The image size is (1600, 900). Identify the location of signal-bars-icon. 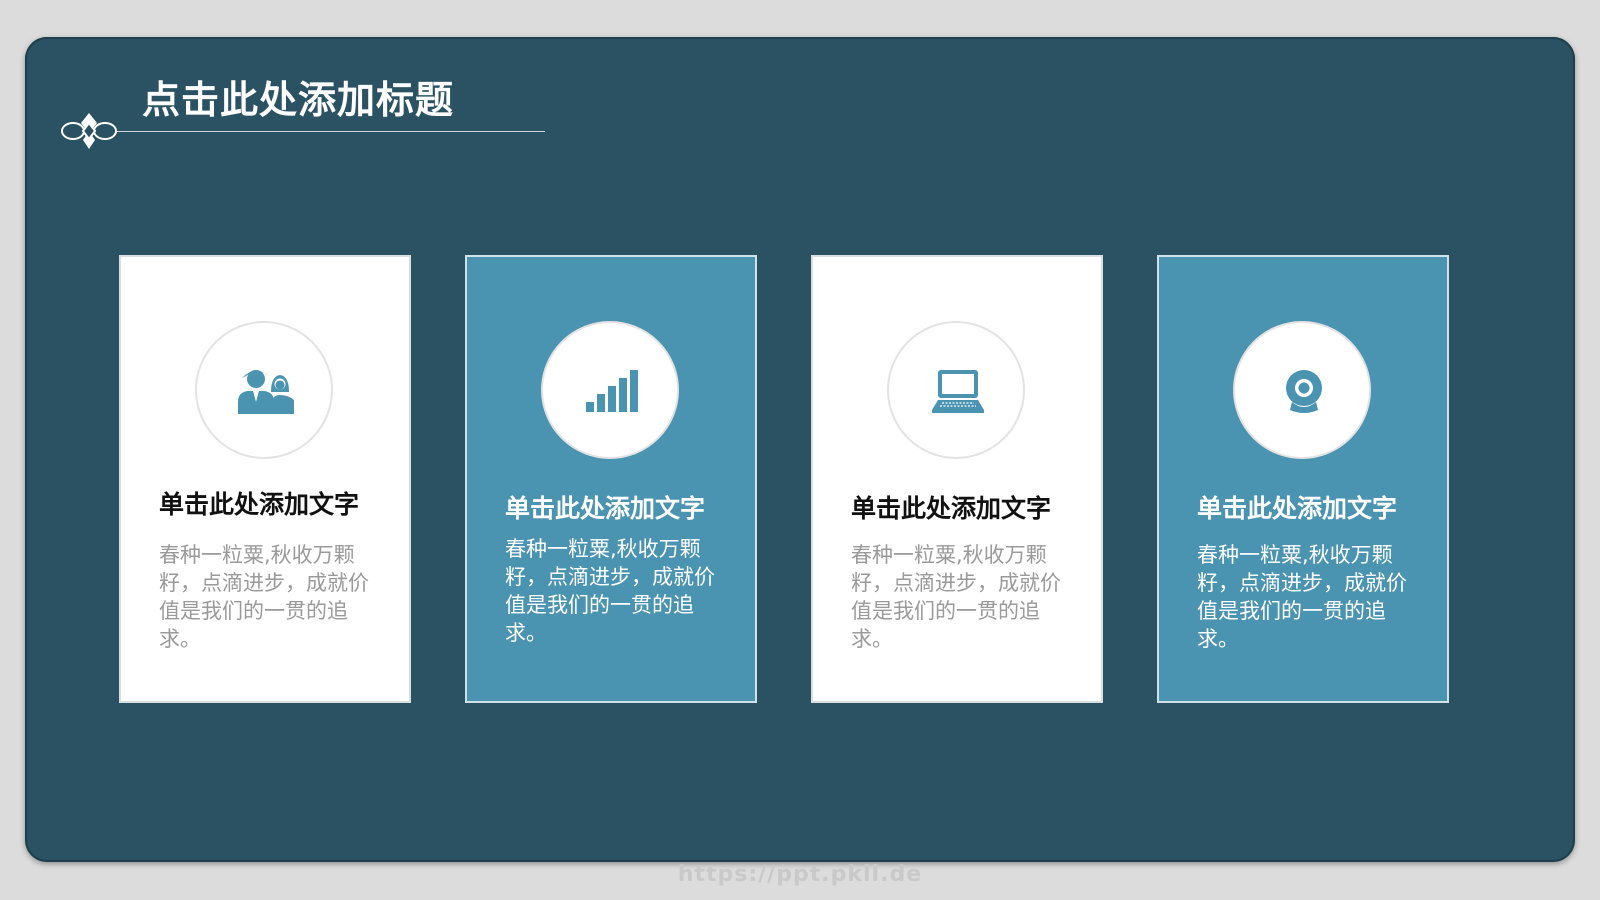
(612, 391).